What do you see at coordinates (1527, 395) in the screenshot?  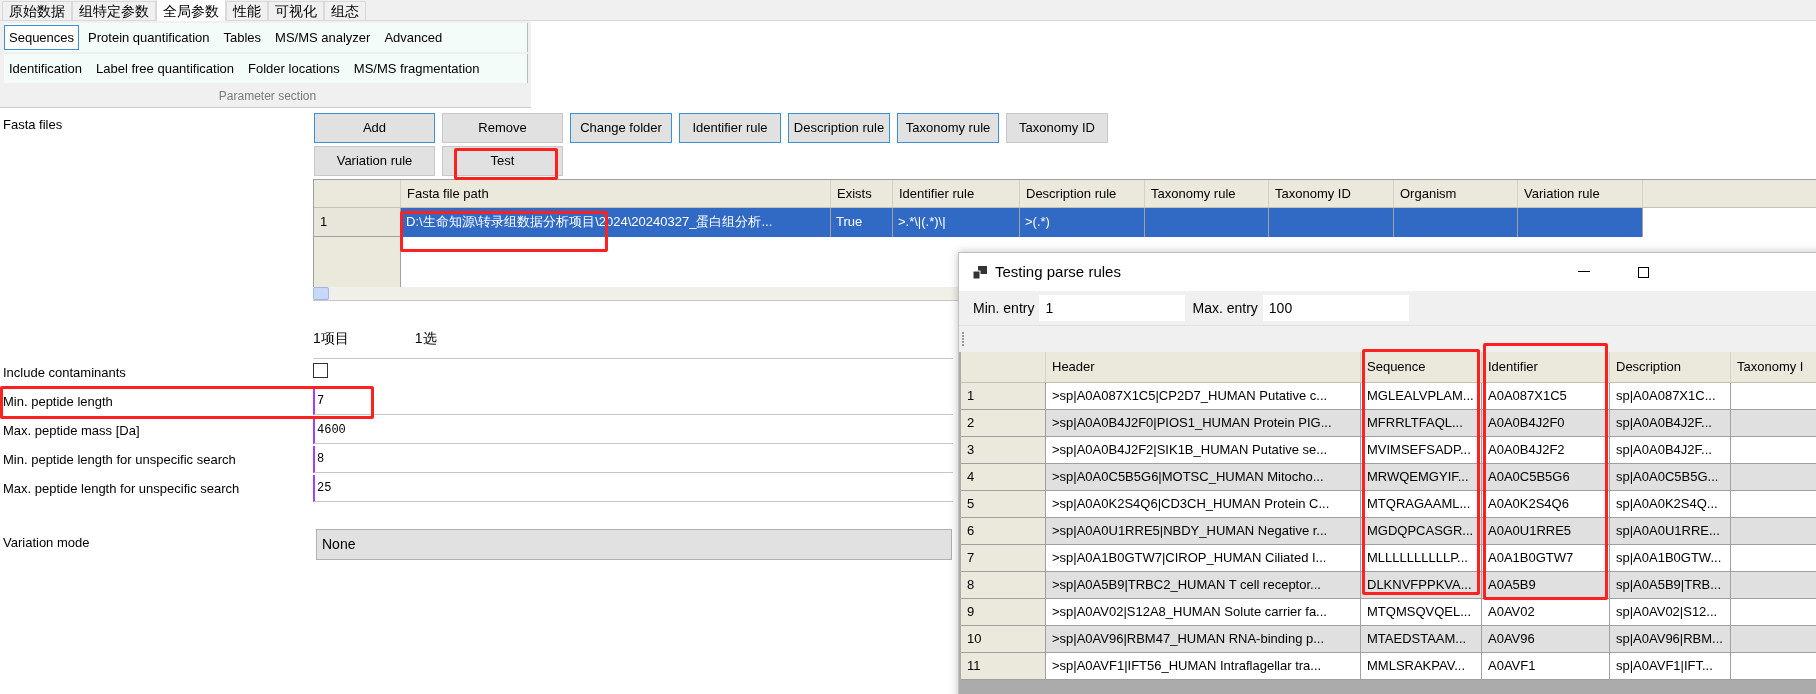 I see `table-cell: A0A087X1C5` at bounding box center [1527, 395].